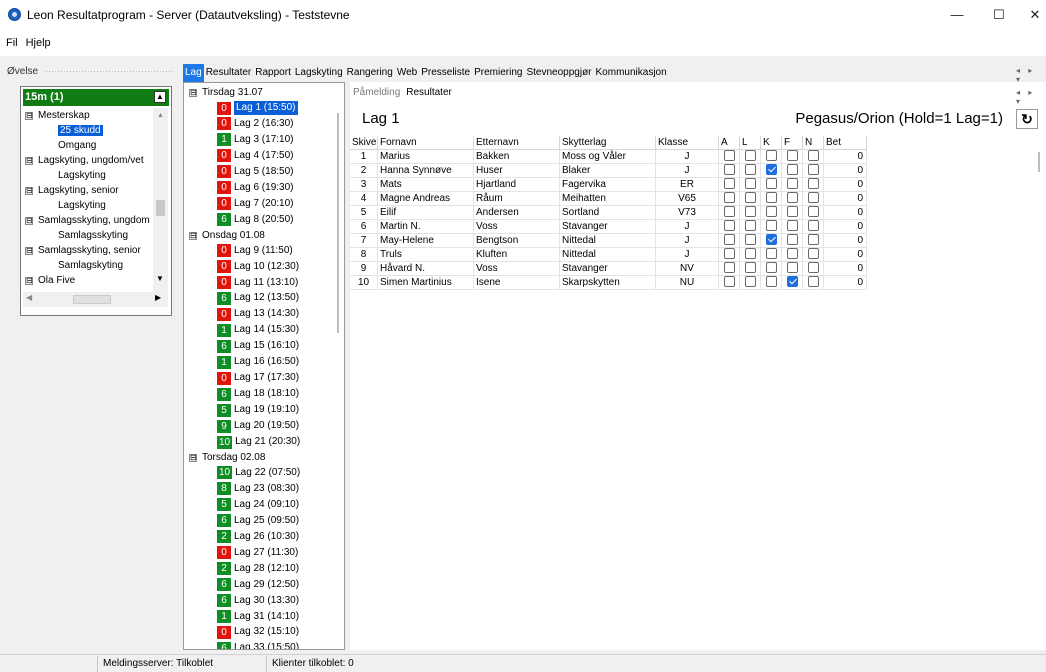  Describe the element at coordinates (255, 124) in the screenshot. I see `lag-tree-item: 0 Lag 2 (16:30)` at that location.